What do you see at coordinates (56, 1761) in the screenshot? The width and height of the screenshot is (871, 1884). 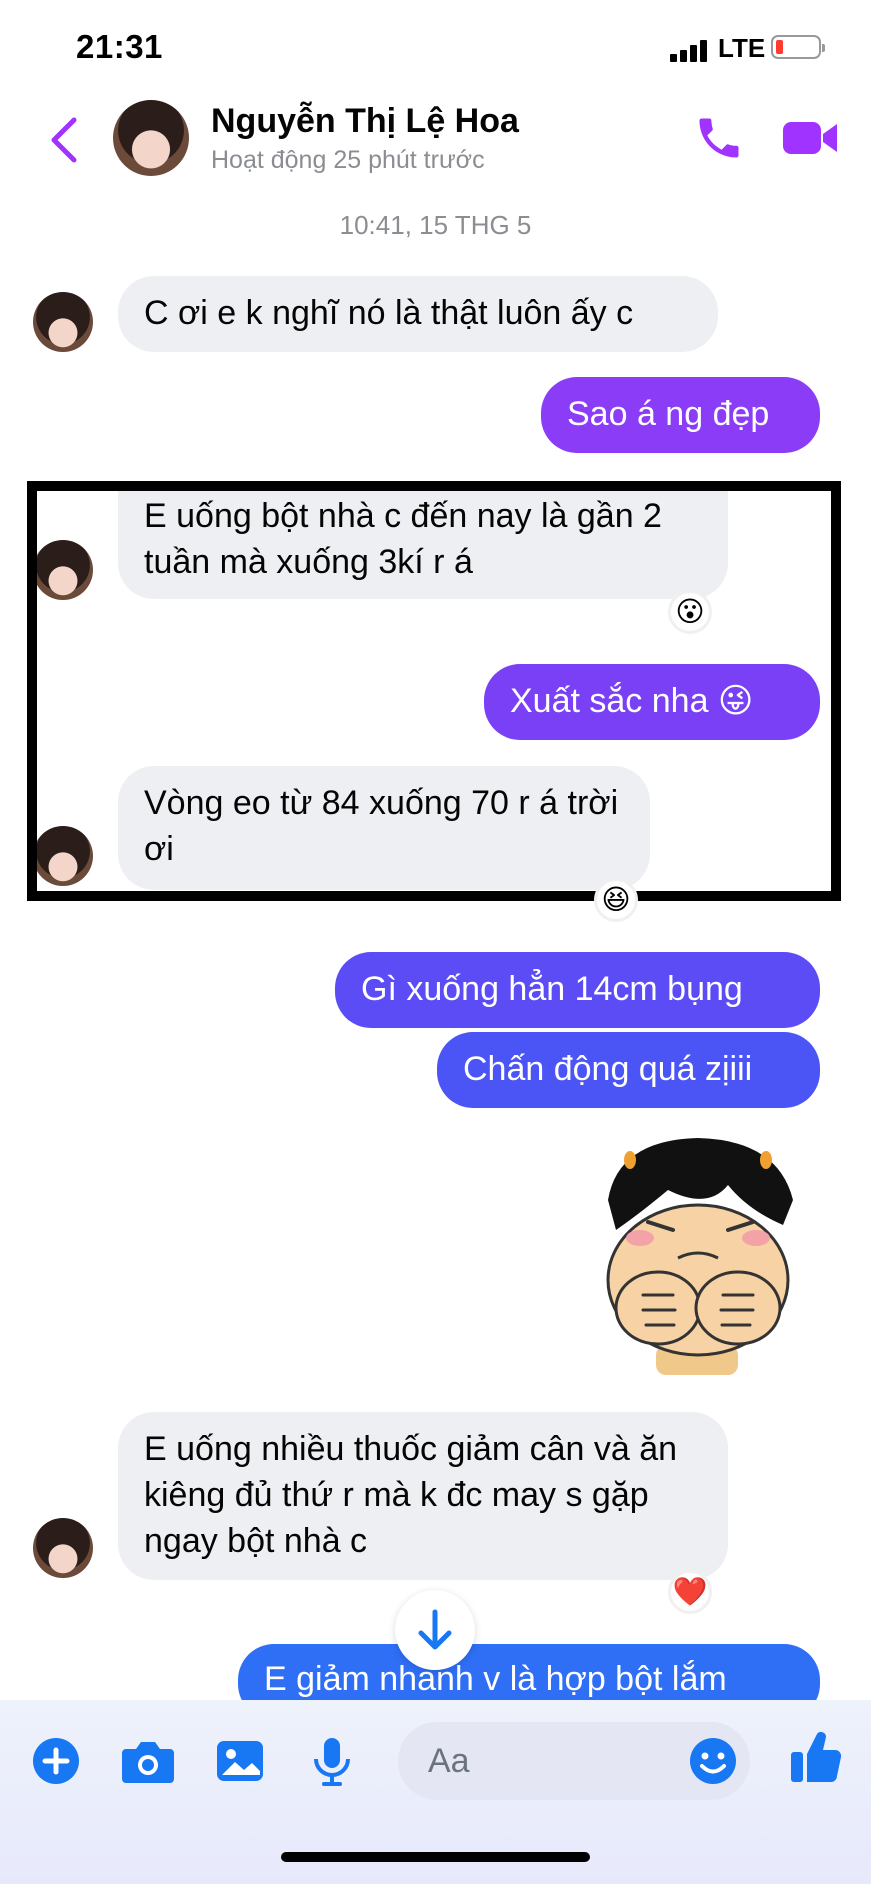 I see `plus-icon` at bounding box center [56, 1761].